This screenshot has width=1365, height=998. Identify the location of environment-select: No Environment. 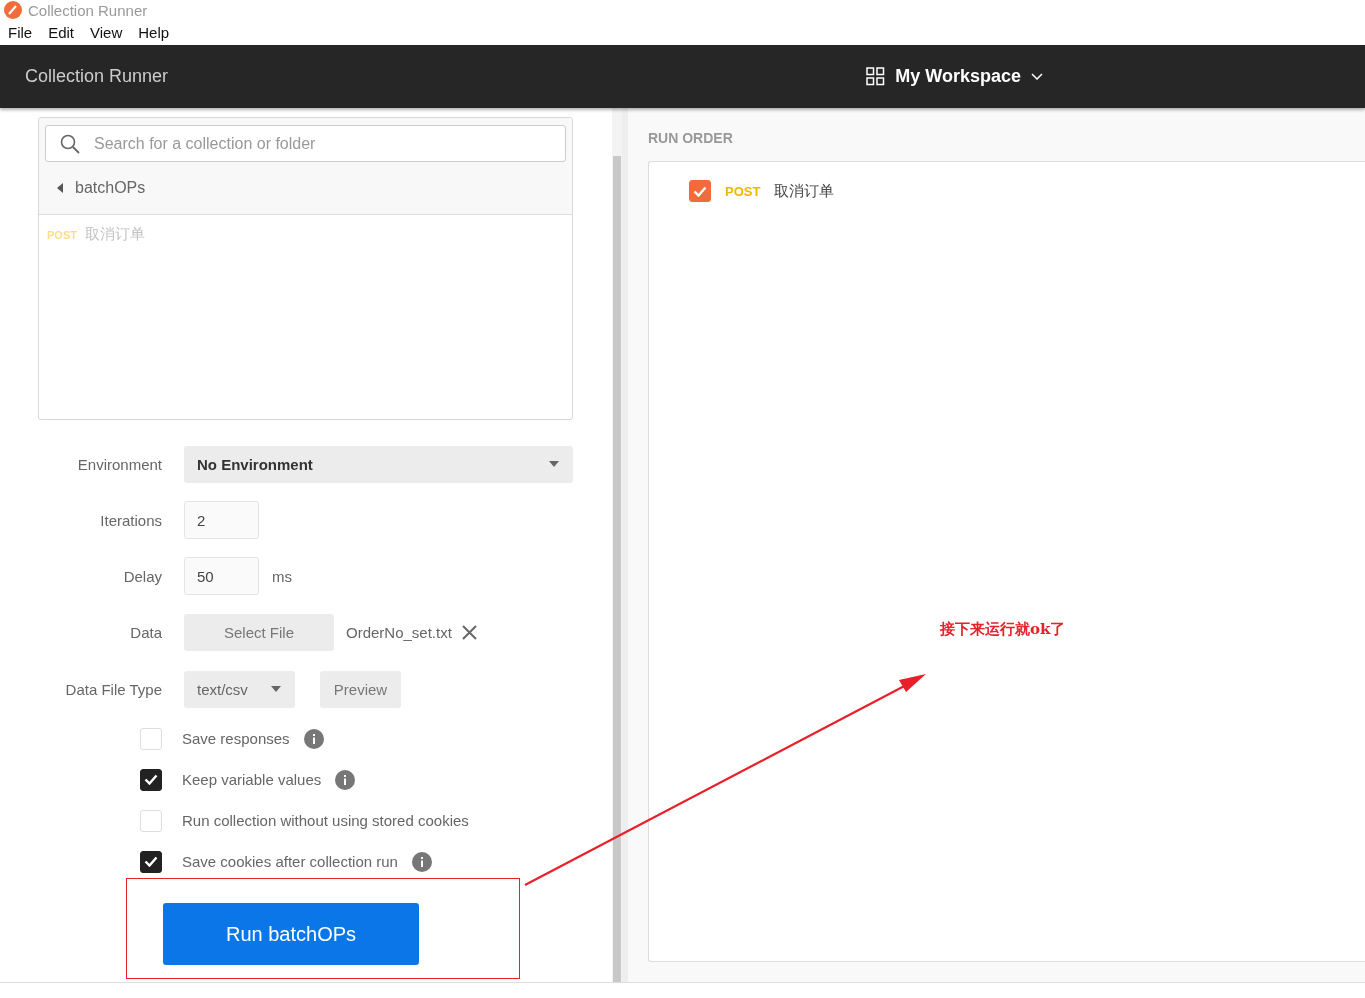
(378, 464).